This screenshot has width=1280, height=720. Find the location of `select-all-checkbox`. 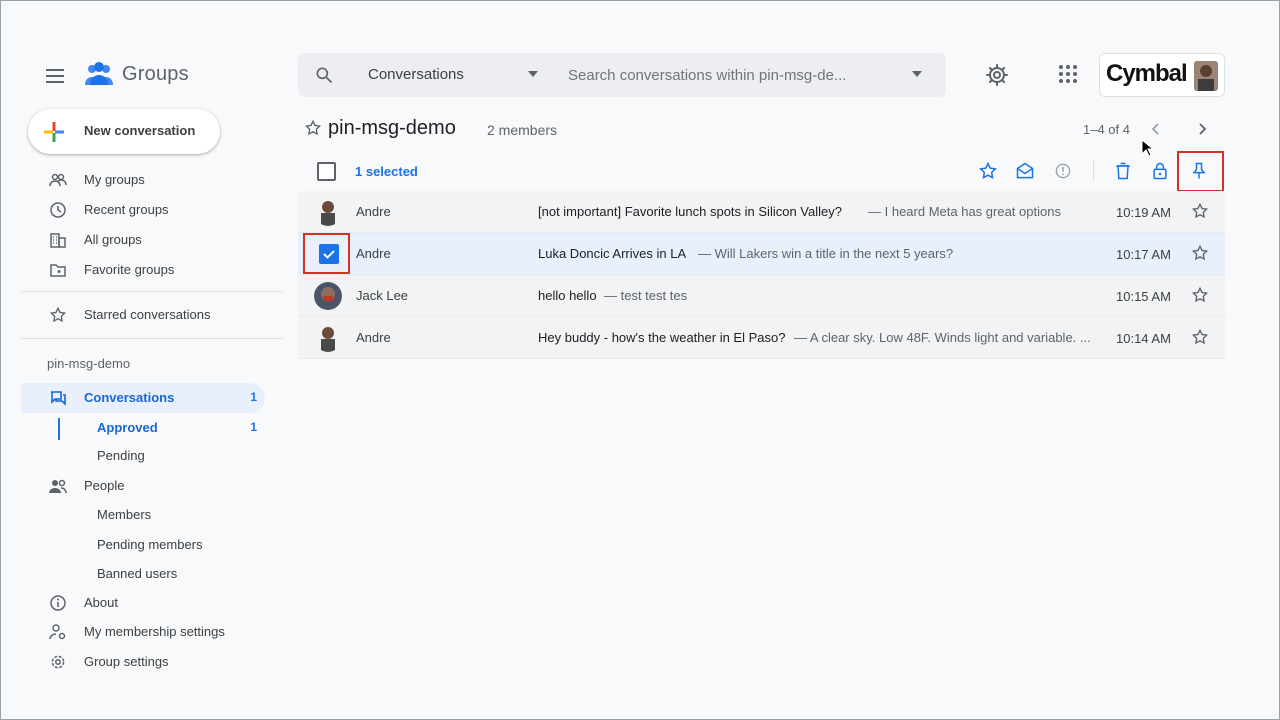

select-all-checkbox is located at coordinates (326, 171).